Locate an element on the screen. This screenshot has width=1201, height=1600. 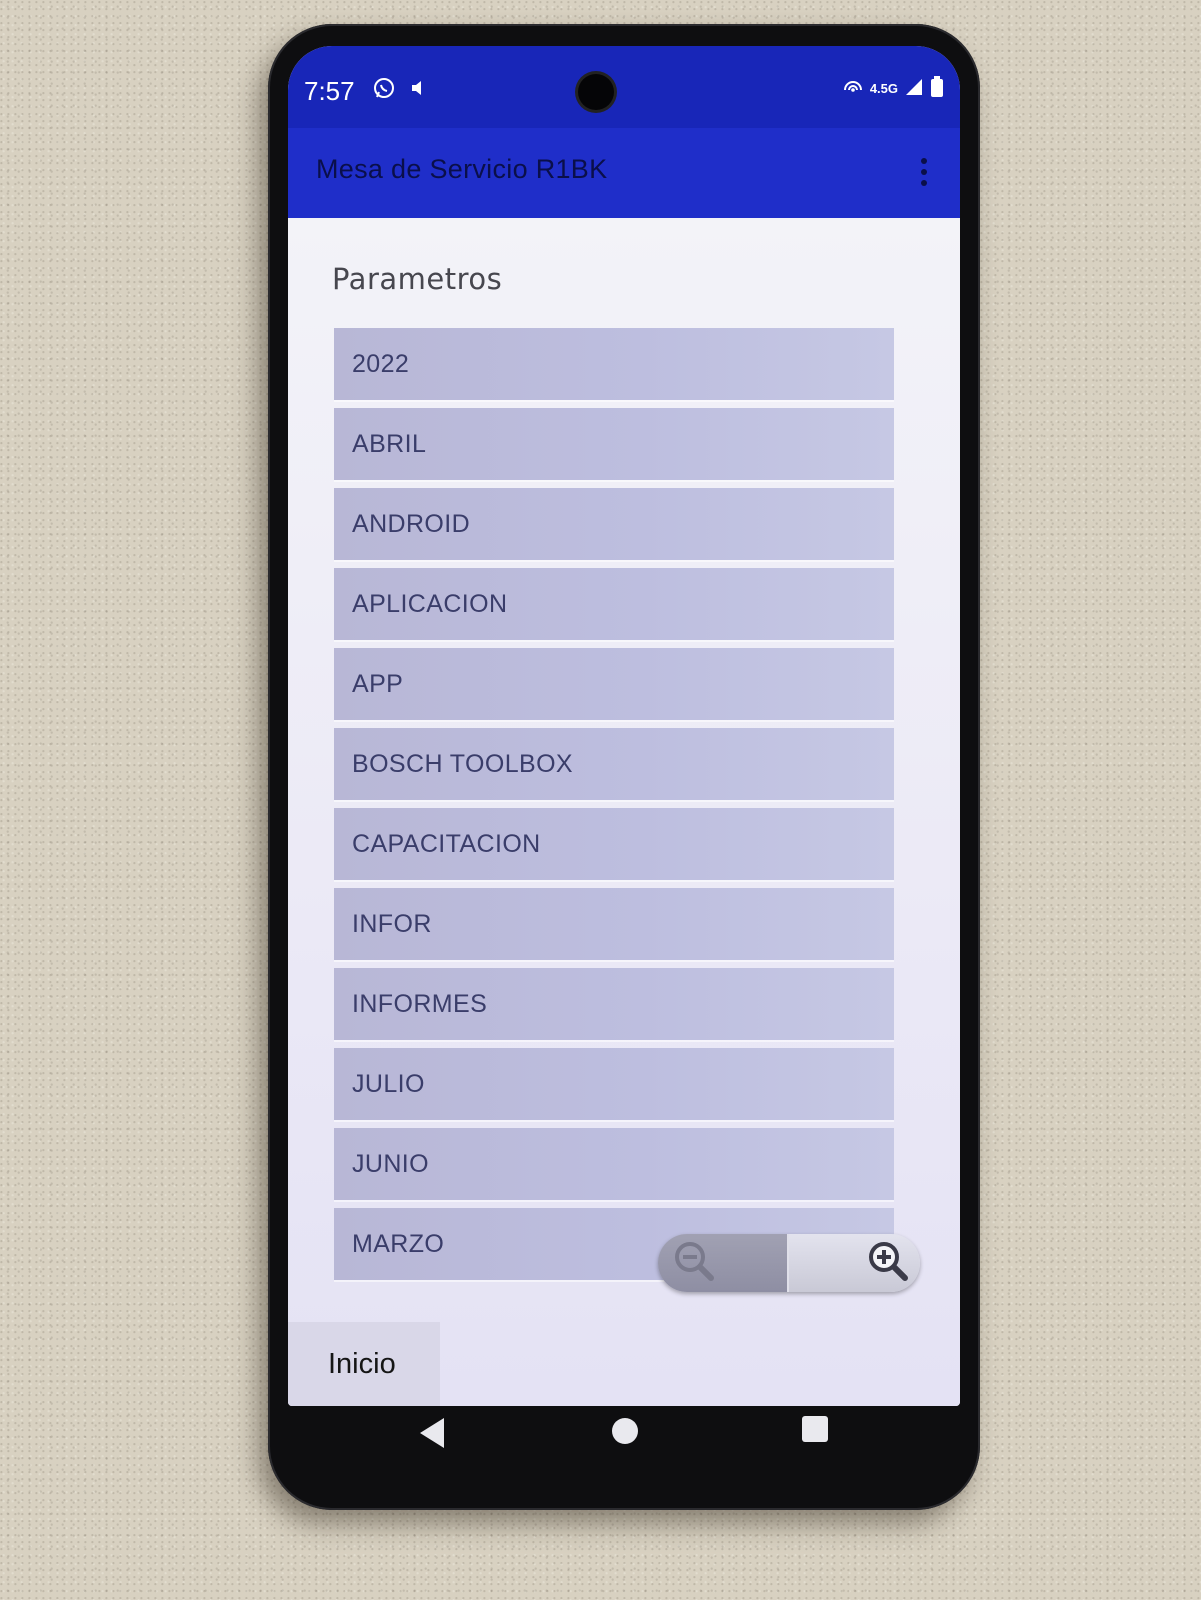
list-item-label: MARZO is located at coordinates (398, 1243).